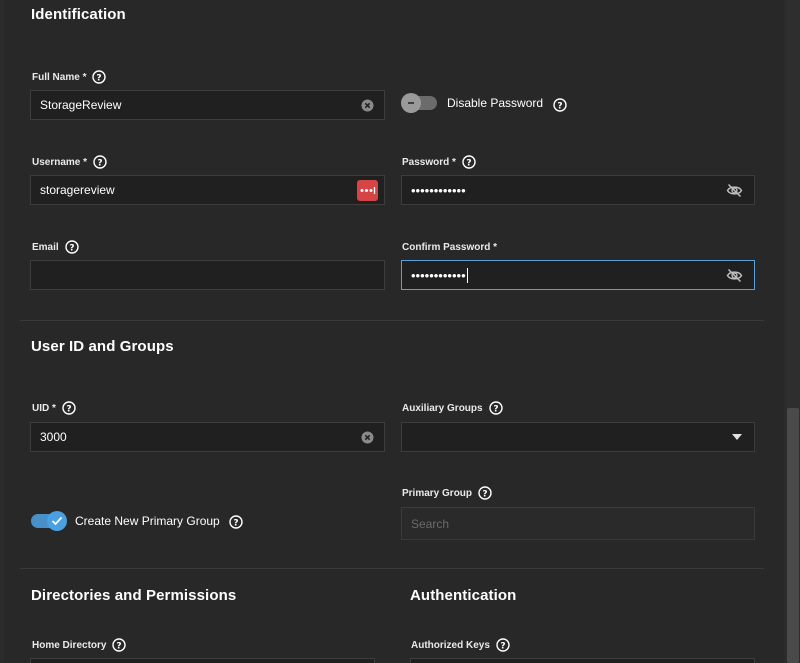 The width and height of the screenshot is (800, 663). I want to click on home-directory-label: Home Directory ?, so click(79, 645).